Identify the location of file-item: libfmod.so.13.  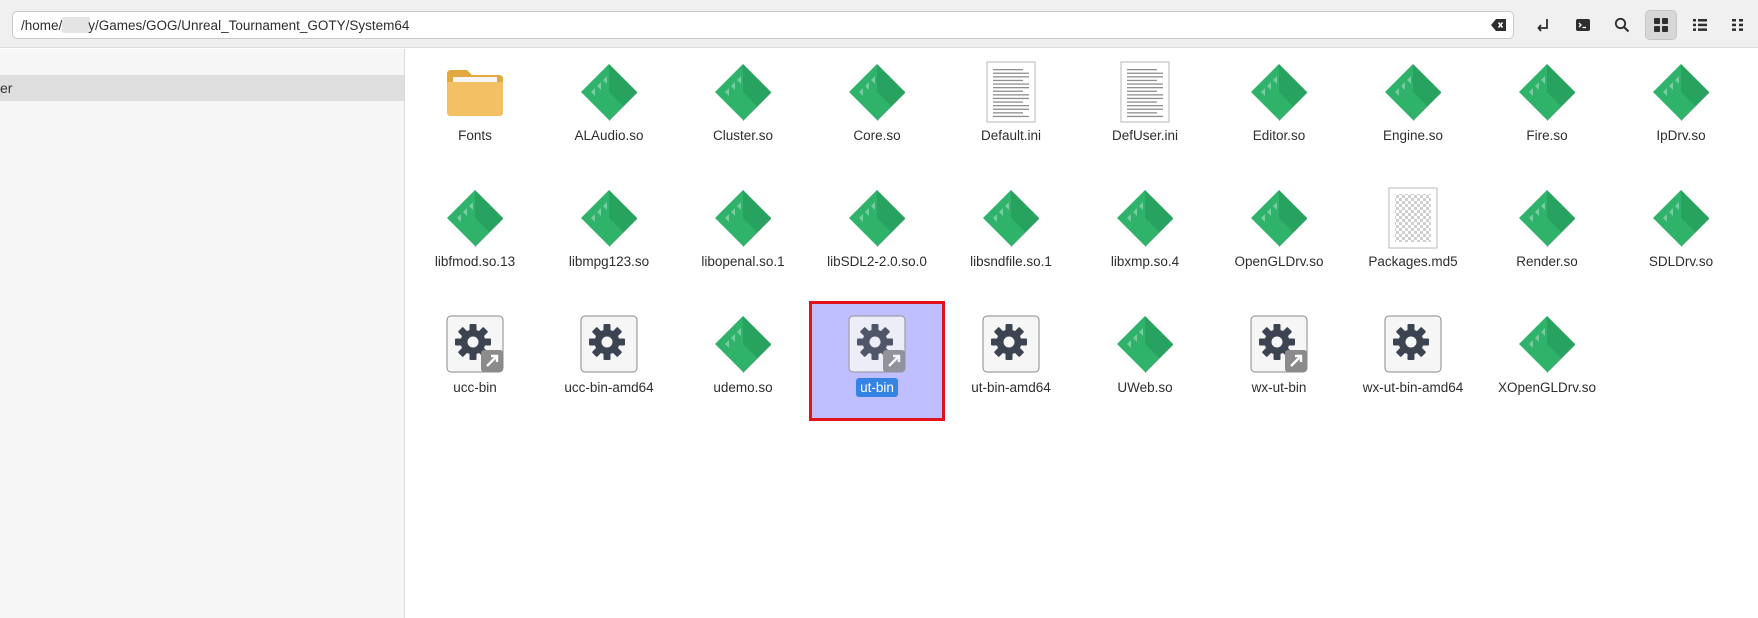
(475, 235).